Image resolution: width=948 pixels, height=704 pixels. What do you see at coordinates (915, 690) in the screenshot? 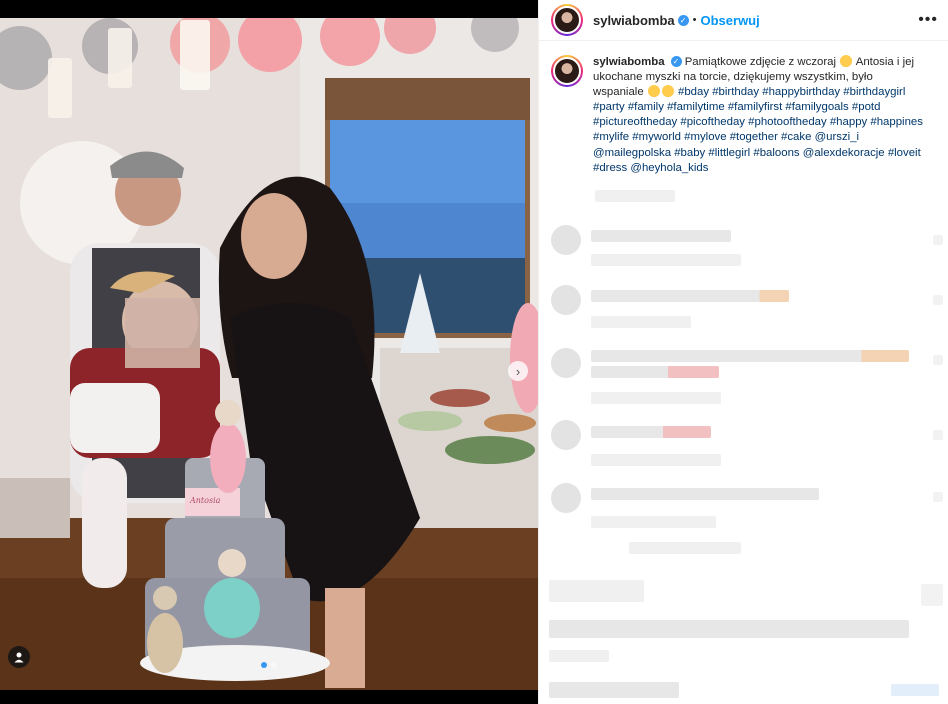
I see `blurred-post-button` at bounding box center [915, 690].